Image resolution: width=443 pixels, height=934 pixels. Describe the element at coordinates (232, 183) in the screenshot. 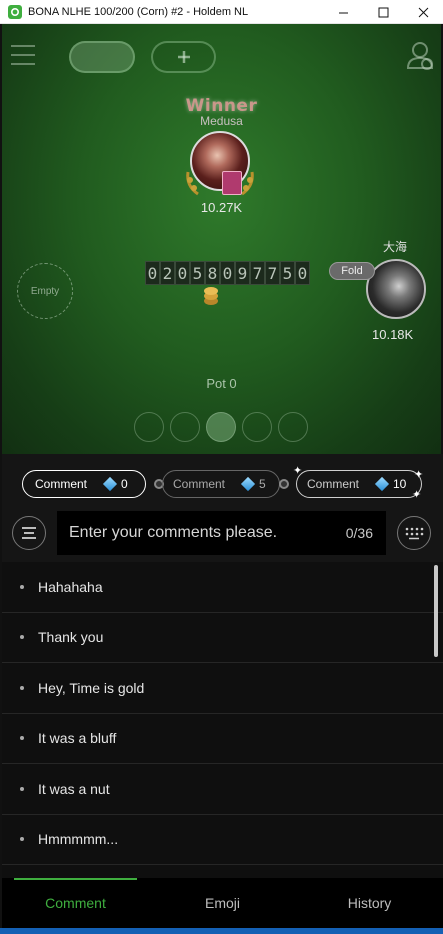

I see `card-back-icon` at that location.